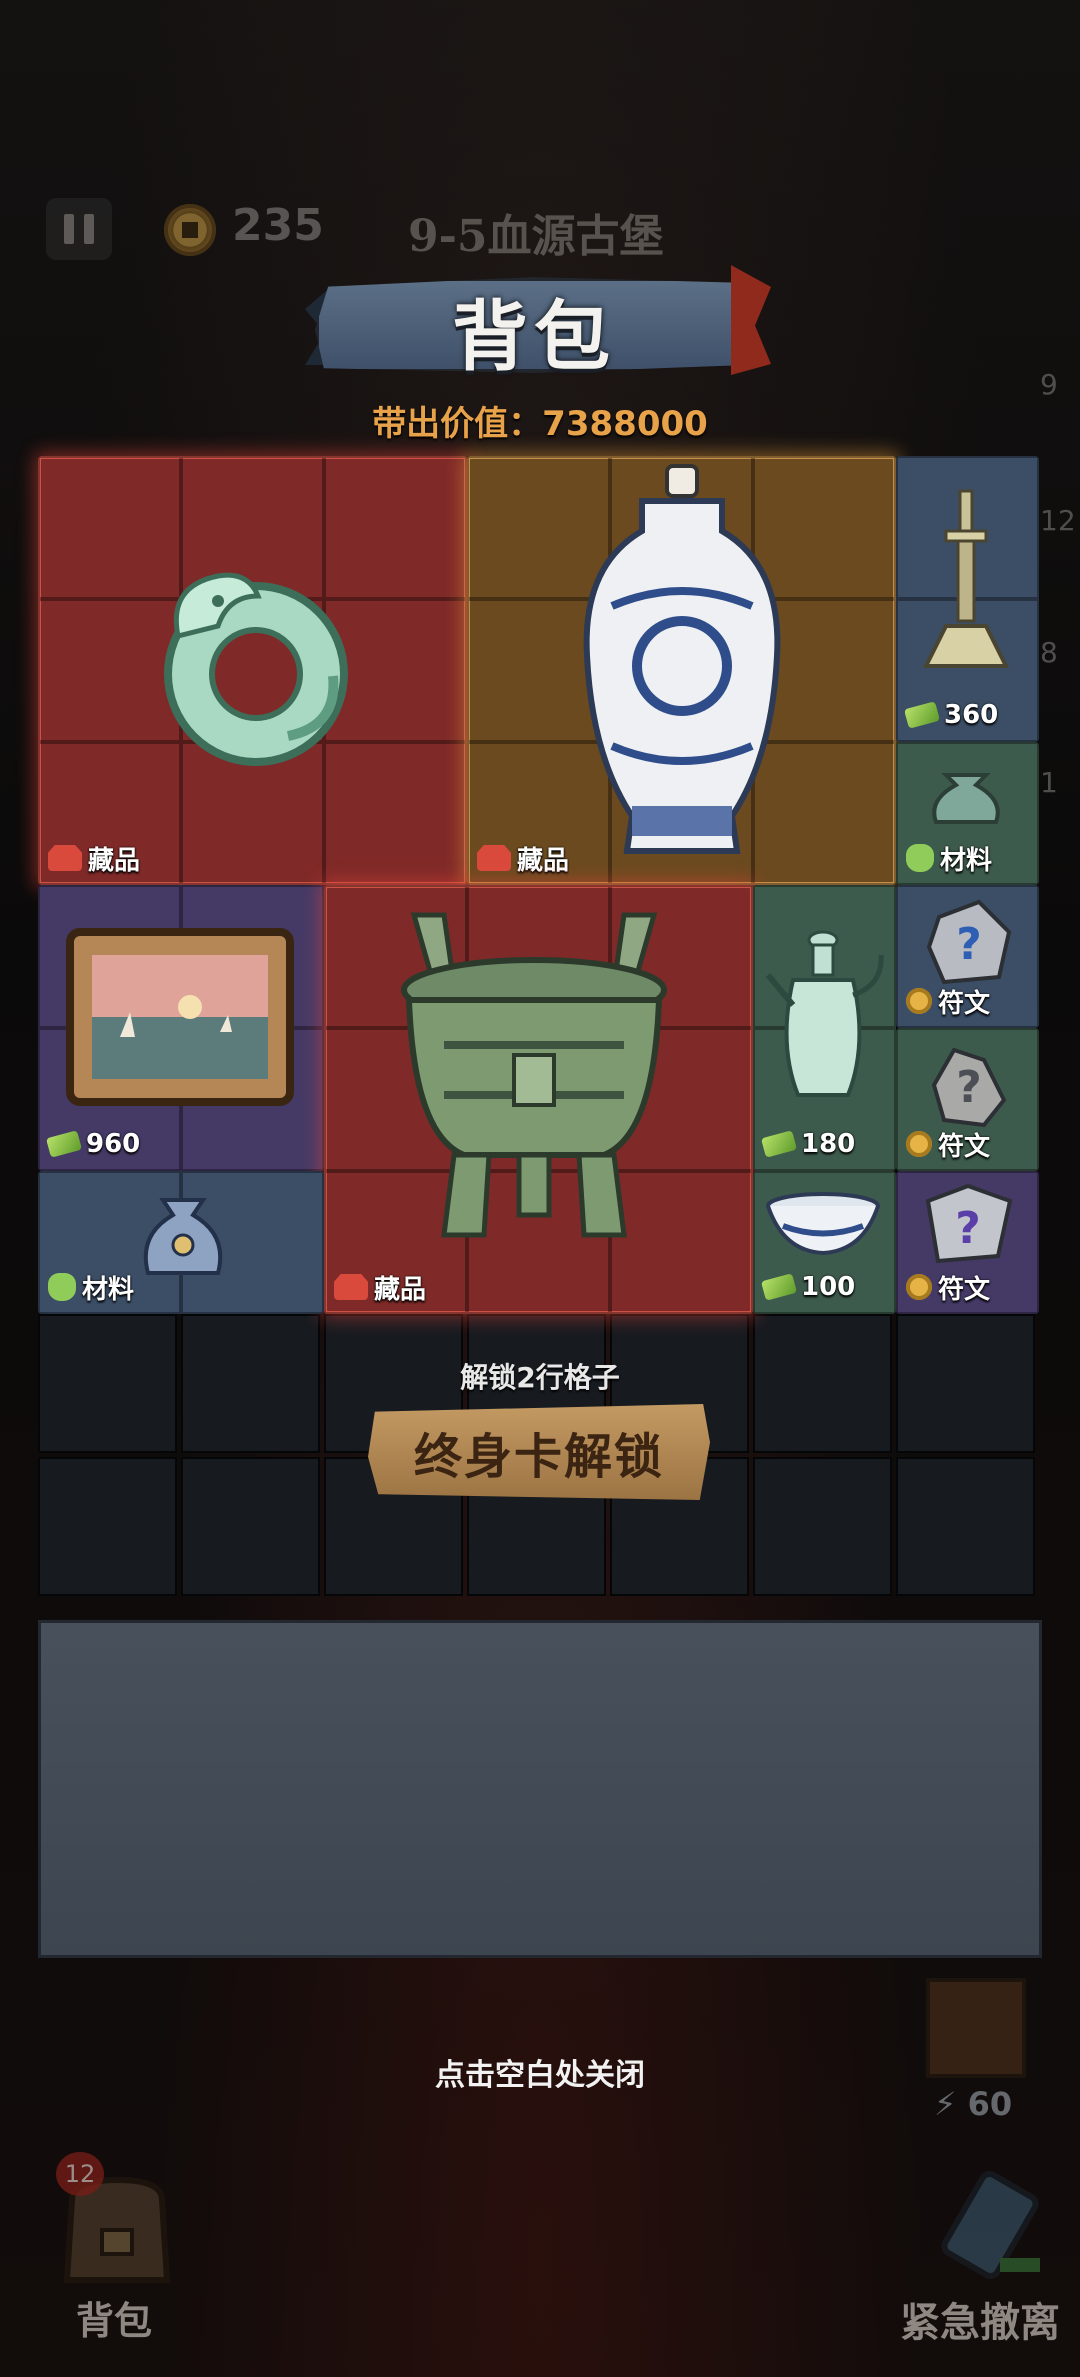 The width and height of the screenshot is (1080, 2377). Describe the element at coordinates (79, 229) in the screenshot. I see `pause-button` at that location.